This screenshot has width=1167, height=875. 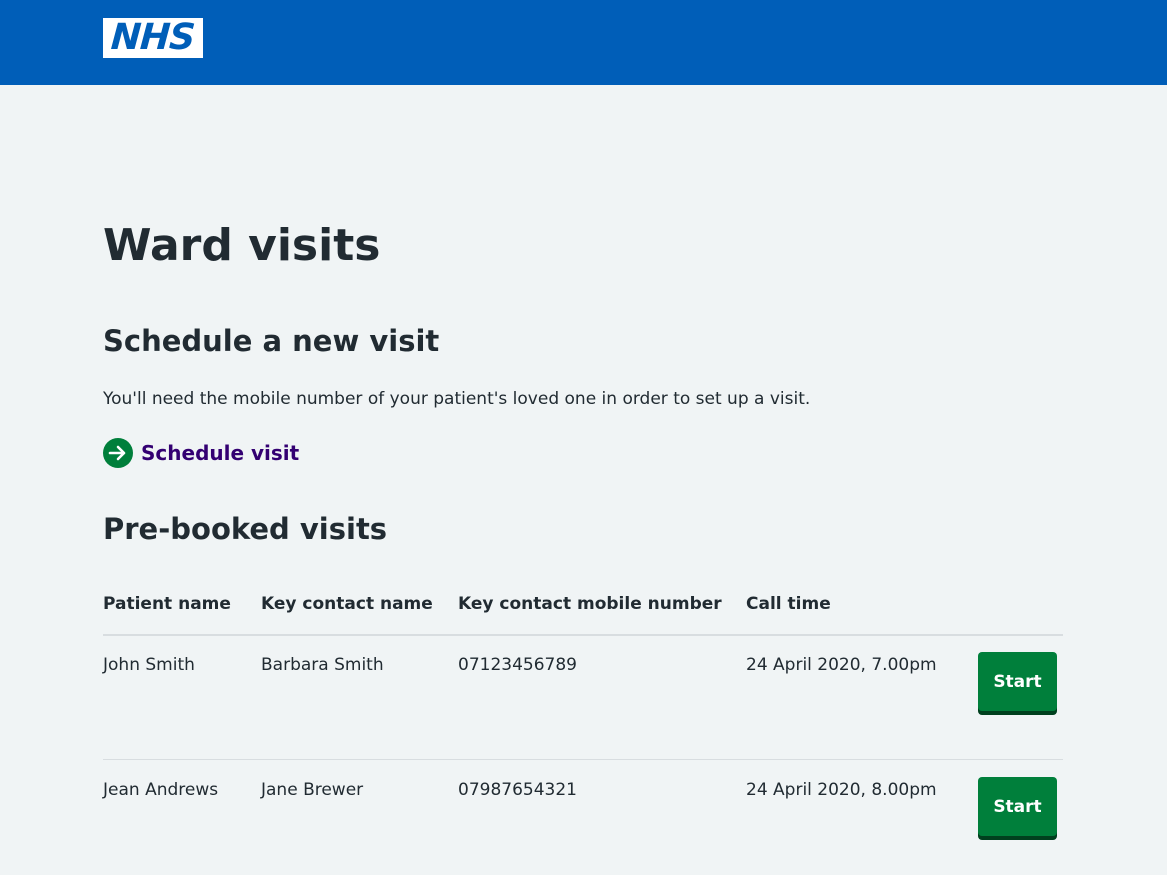 What do you see at coordinates (149, 665) in the screenshot?
I see `patient-name-cell: John Smith` at bounding box center [149, 665].